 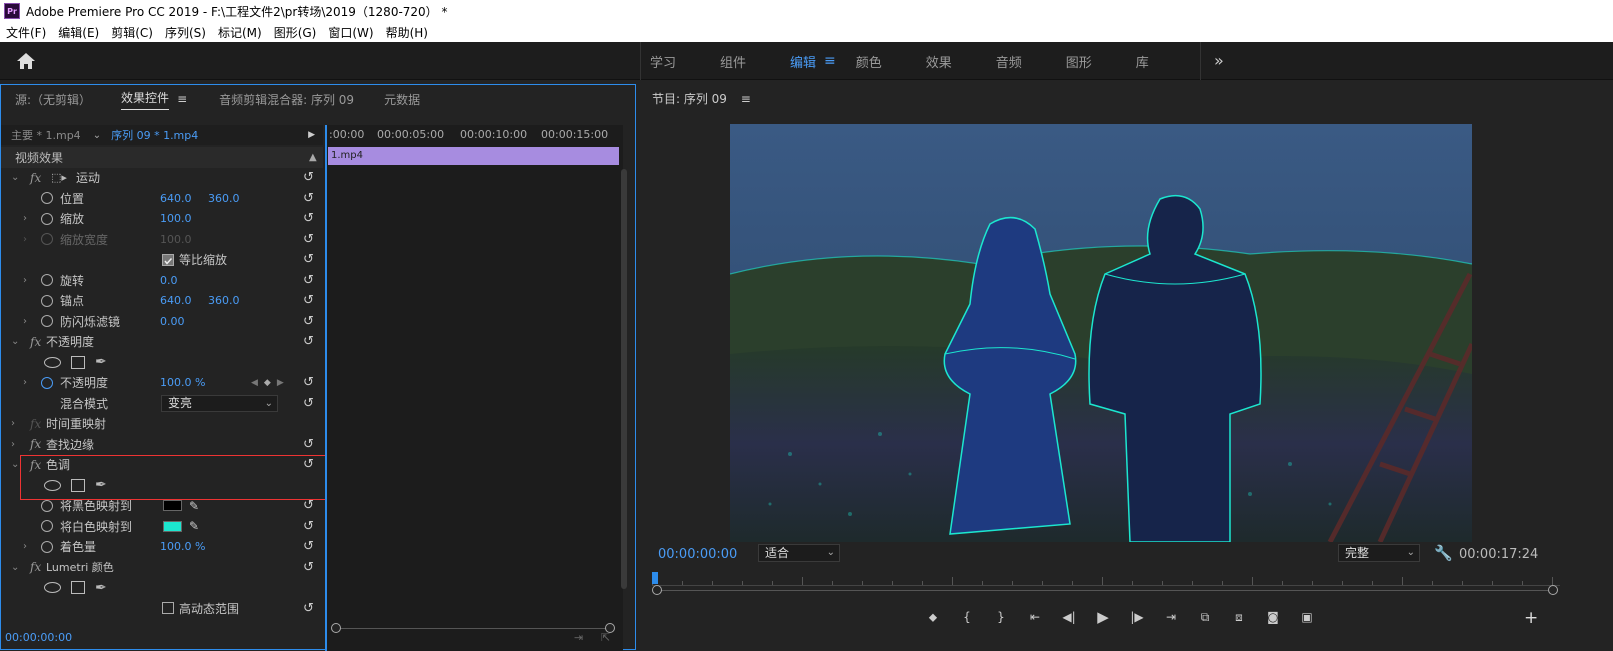 What do you see at coordinates (78, 588) in the screenshot?
I see `rectangle-mask-icon` at bounding box center [78, 588].